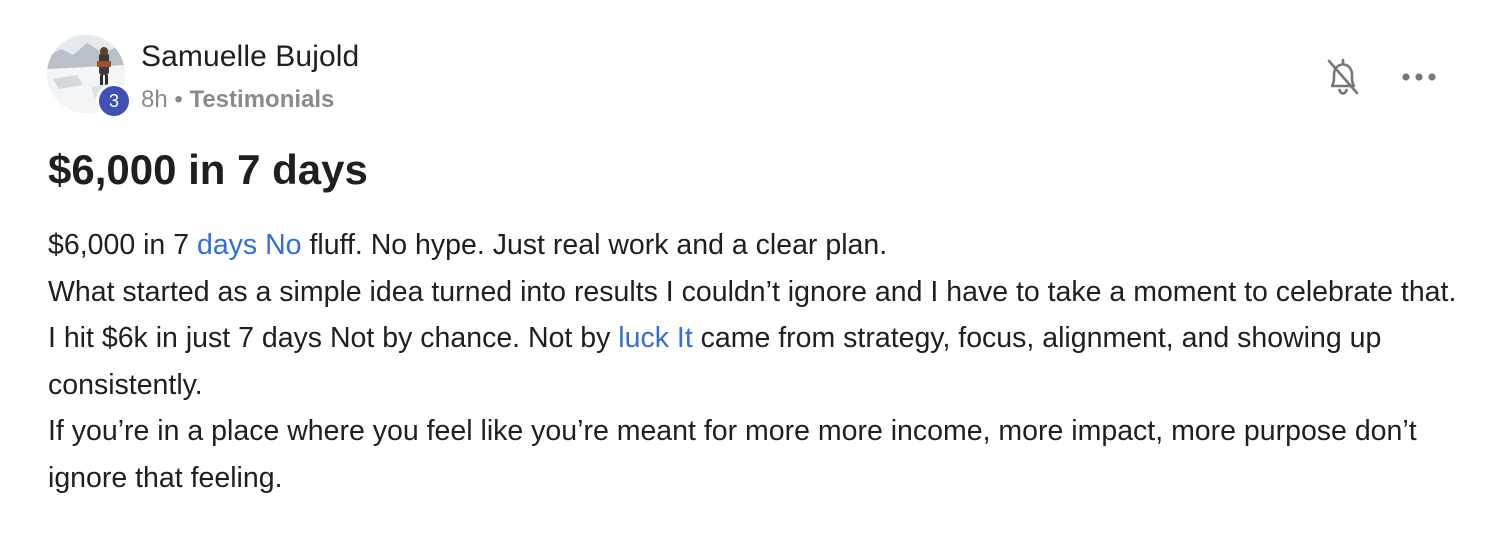 This screenshot has height=553, width=1500. I want to click on level-badge: 3, so click(114, 101).